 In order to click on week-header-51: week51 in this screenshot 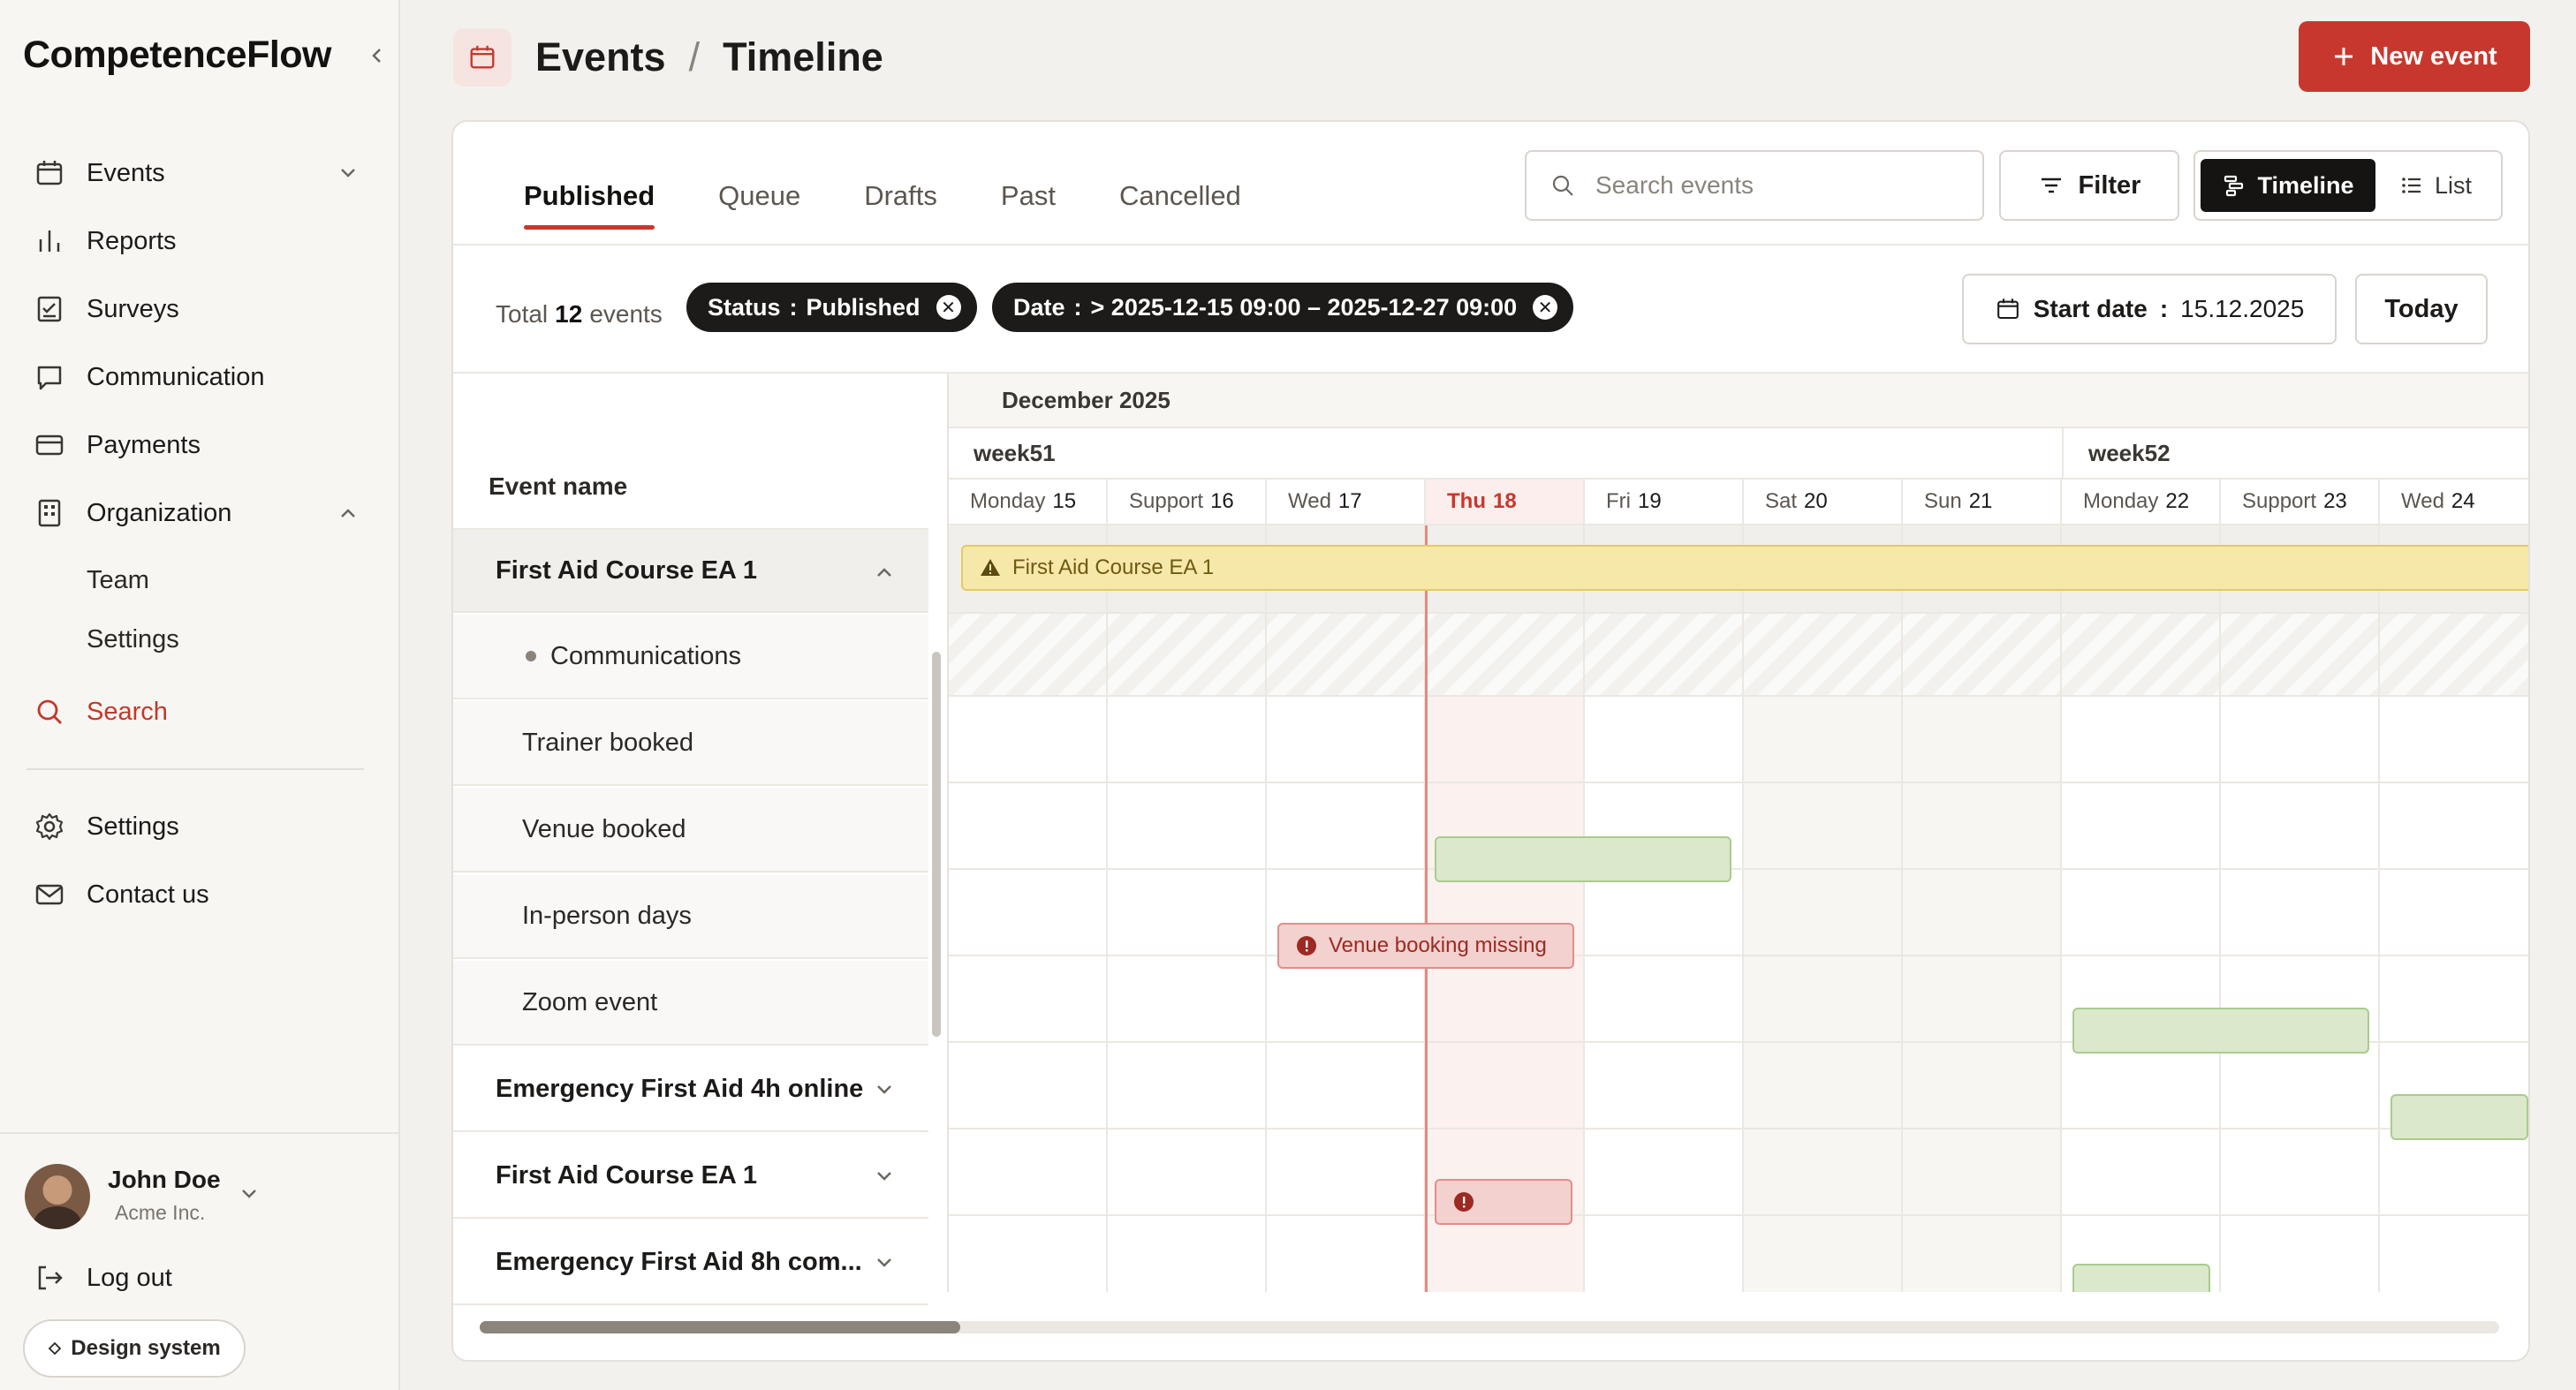, I will do `click(1506, 454)`.